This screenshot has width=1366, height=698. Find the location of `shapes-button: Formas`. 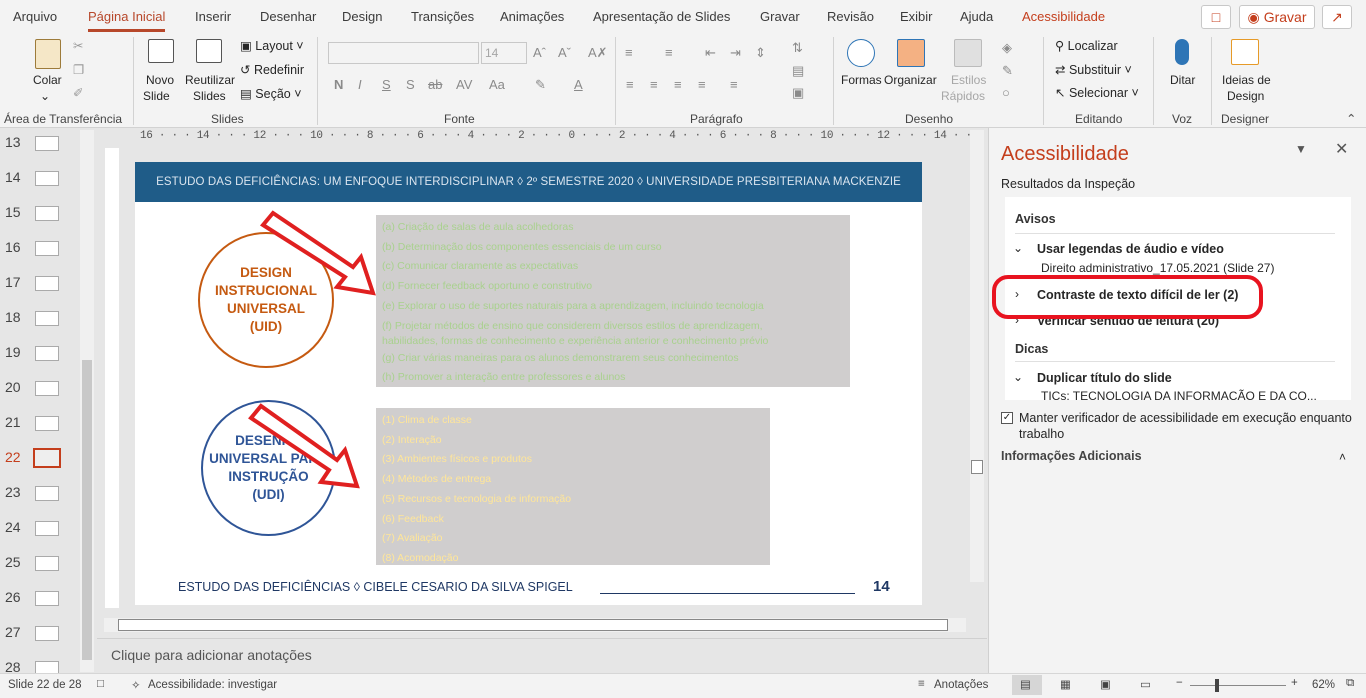

shapes-button: Formas is located at coordinates (861, 80).